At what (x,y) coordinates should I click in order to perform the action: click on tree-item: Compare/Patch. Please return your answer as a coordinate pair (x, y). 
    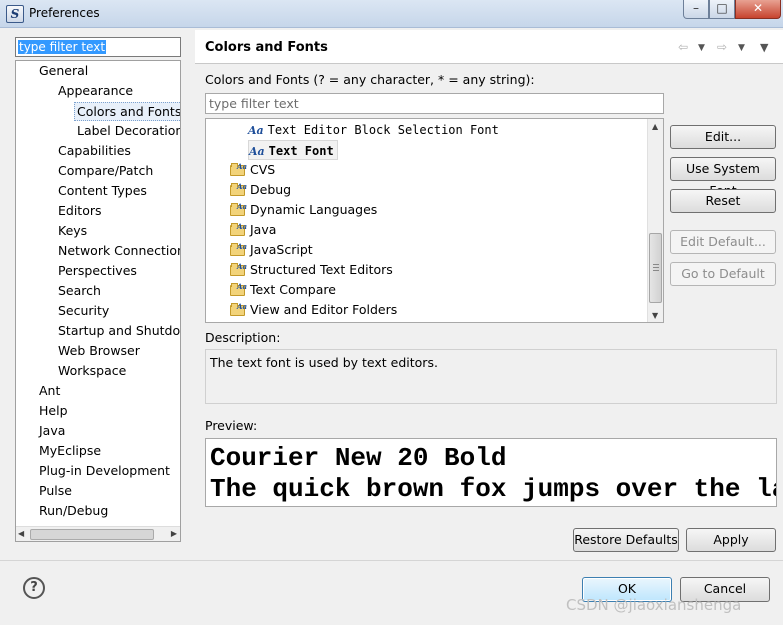
    Looking at the image, I should click on (105, 171).